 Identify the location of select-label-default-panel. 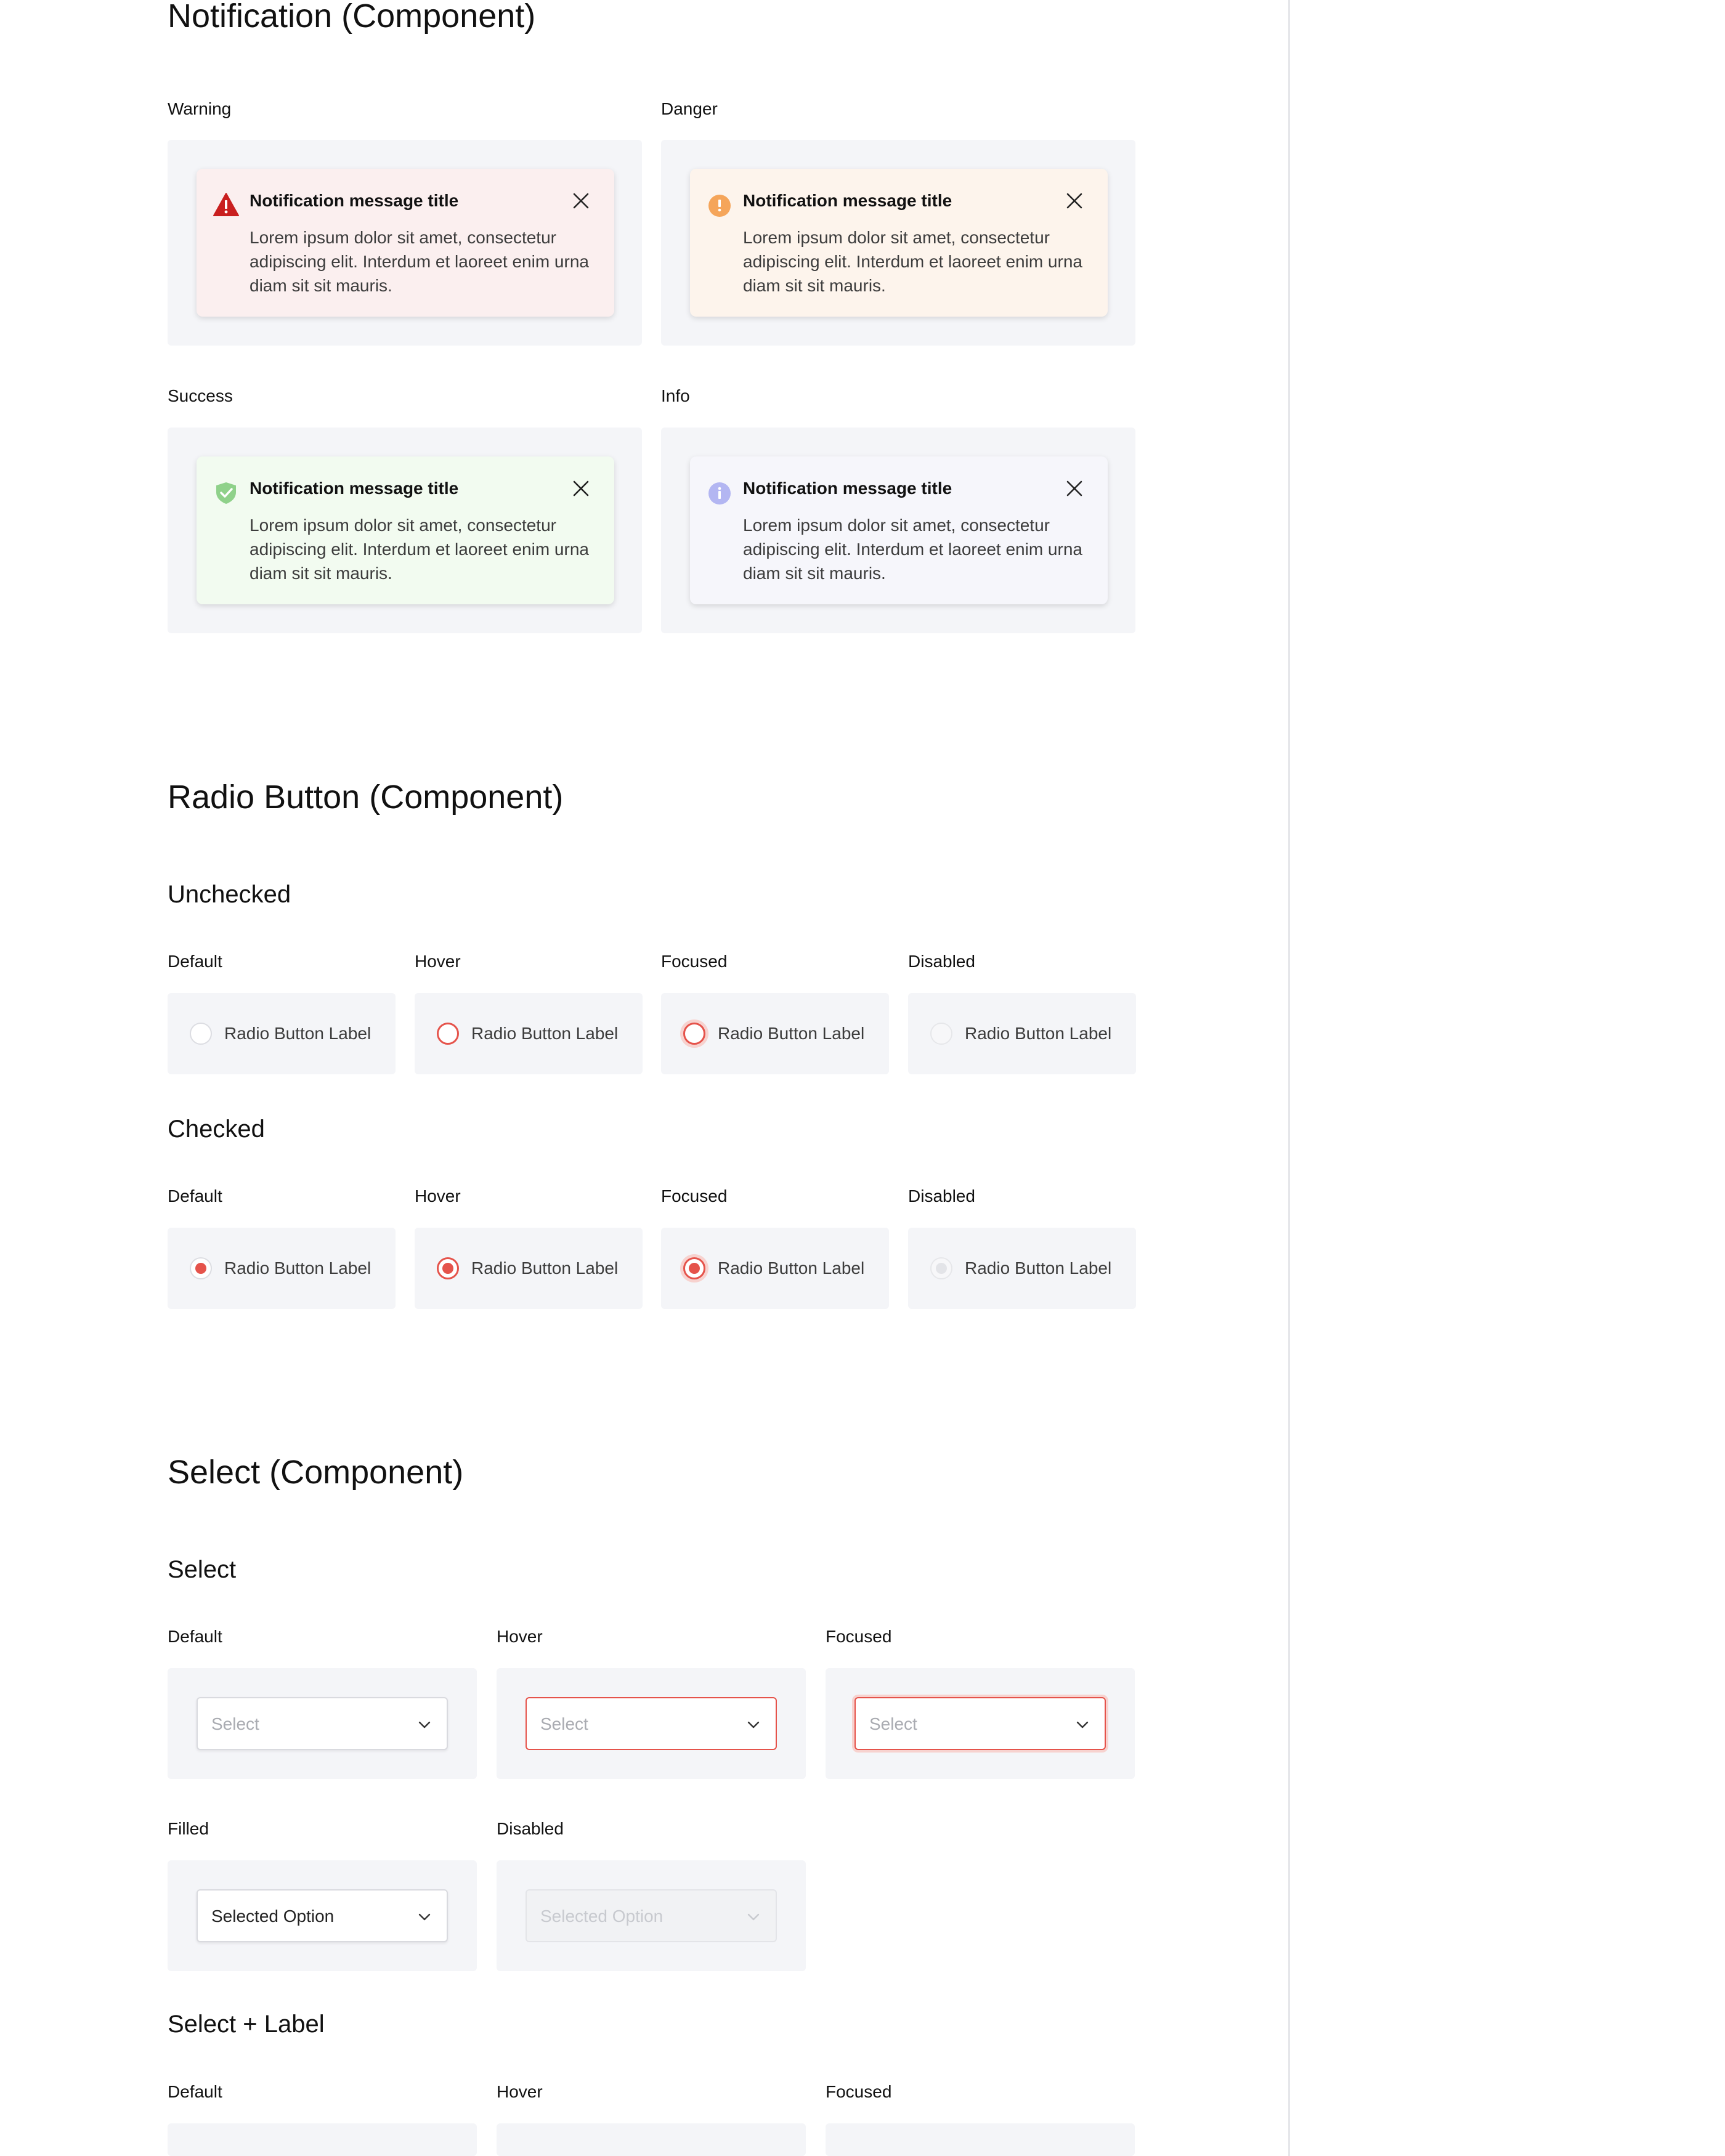
(323, 2139).